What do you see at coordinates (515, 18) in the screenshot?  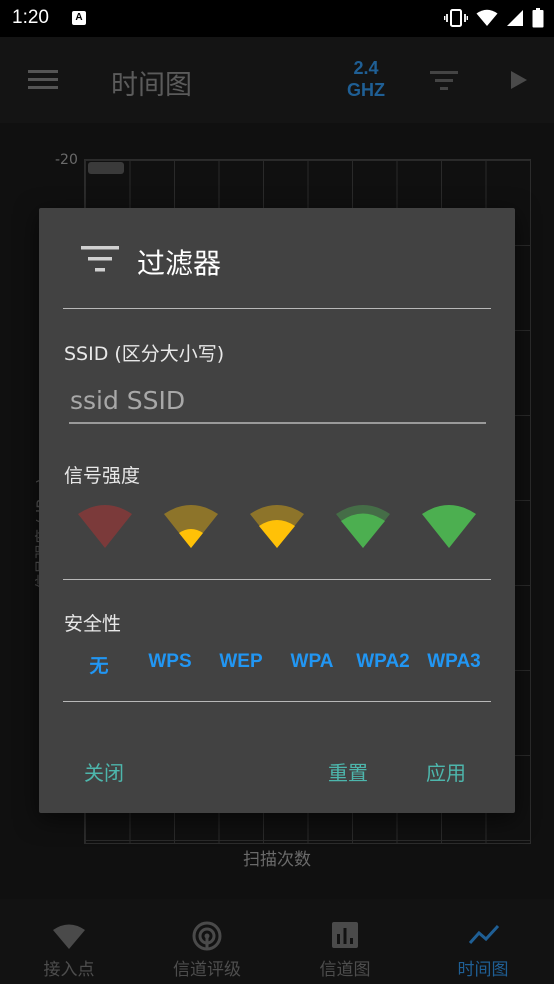 I see `cell-signal-icon` at bounding box center [515, 18].